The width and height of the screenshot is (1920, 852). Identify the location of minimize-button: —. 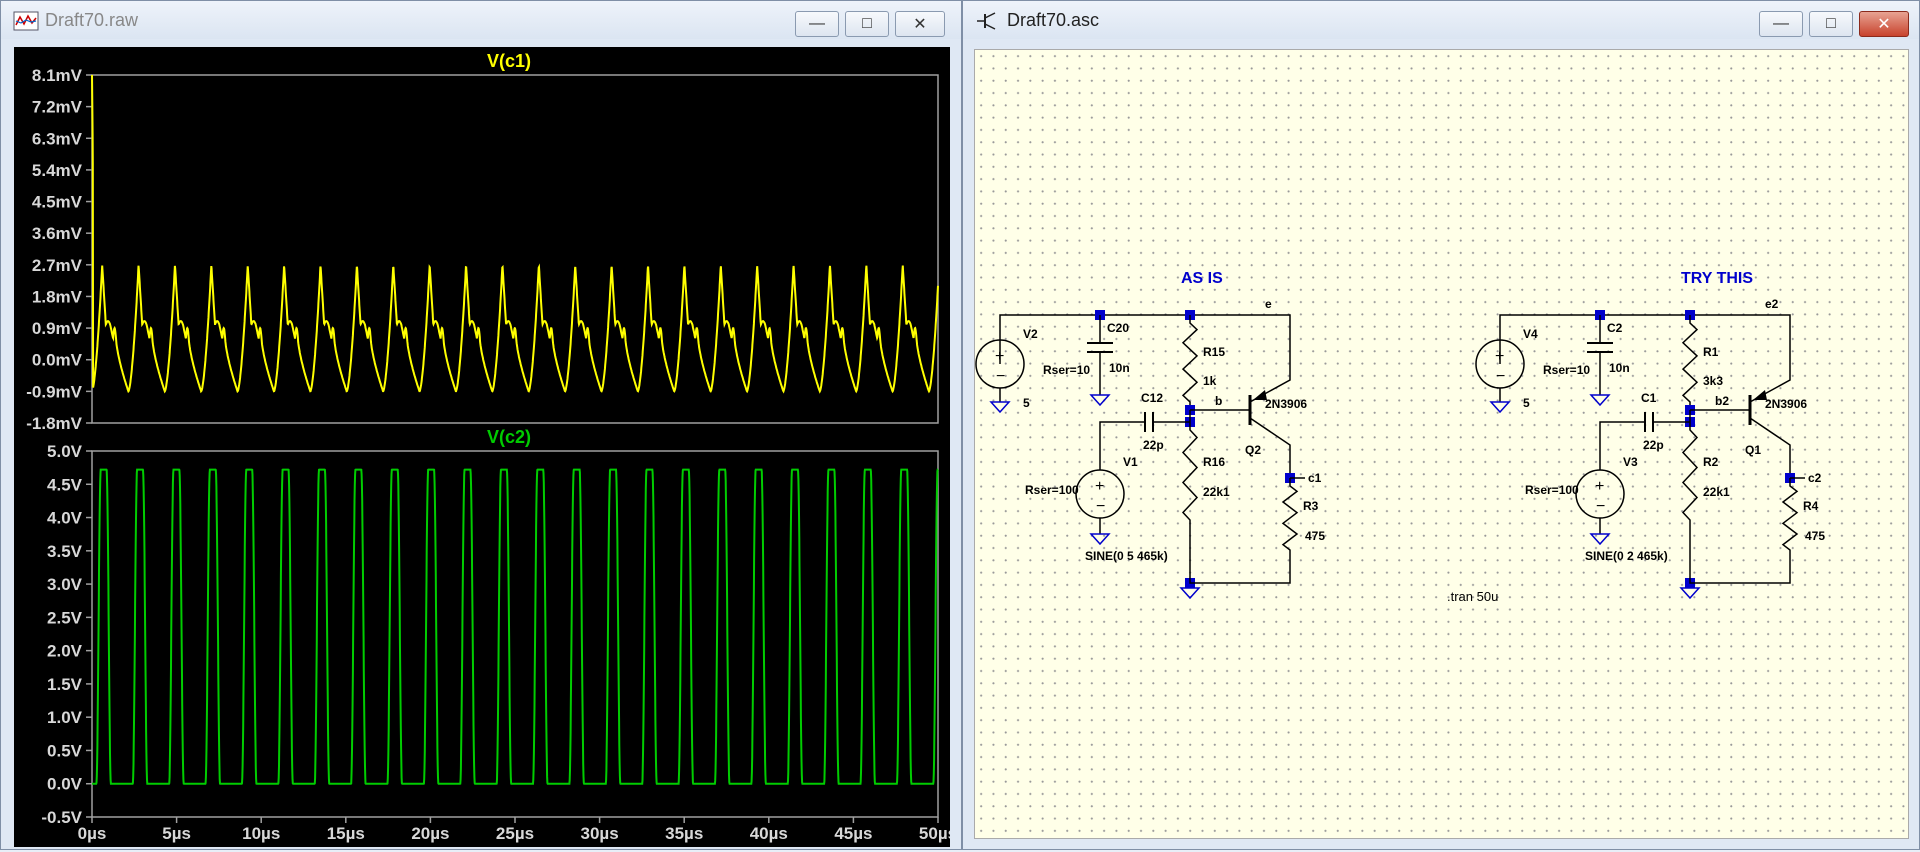
(817, 24).